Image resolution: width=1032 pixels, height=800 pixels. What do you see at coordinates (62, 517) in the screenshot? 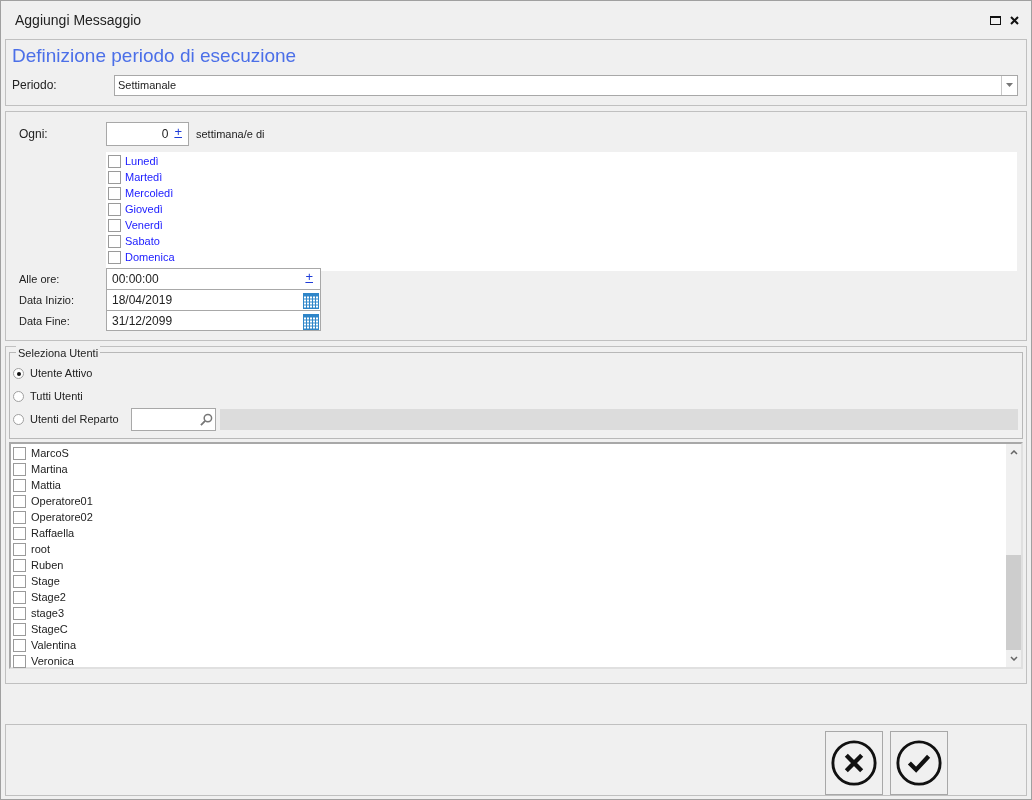
I see `user-name: Operatore02` at bounding box center [62, 517].